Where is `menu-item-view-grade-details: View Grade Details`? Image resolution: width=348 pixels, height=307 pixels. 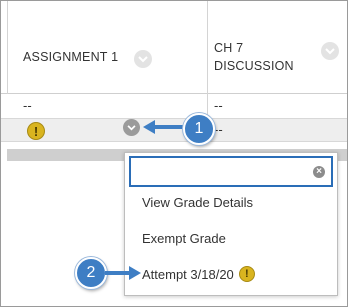 menu-item-view-grade-details: View Grade Details is located at coordinates (197, 202).